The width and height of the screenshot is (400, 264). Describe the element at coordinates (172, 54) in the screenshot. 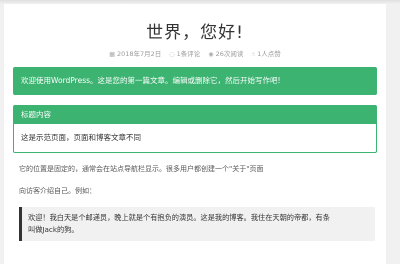

I see `comment-icon: ◌` at that location.